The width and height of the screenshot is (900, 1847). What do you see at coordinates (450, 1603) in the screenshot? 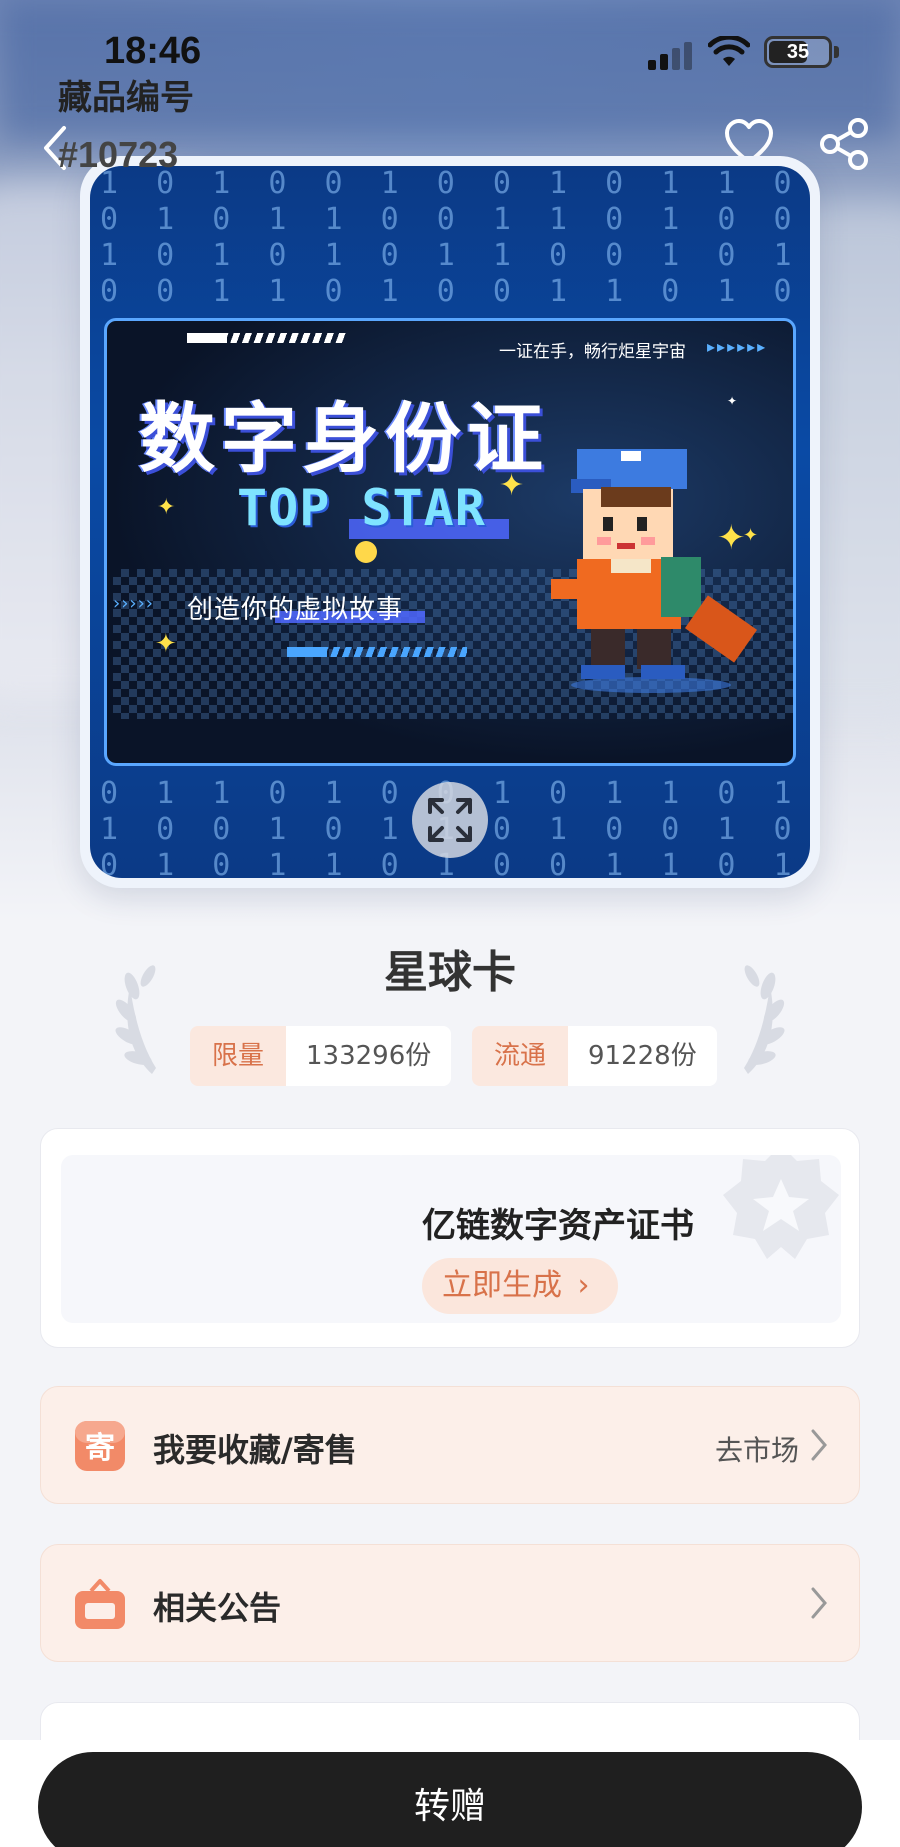
I see `announcements-row: 相关公告` at bounding box center [450, 1603].